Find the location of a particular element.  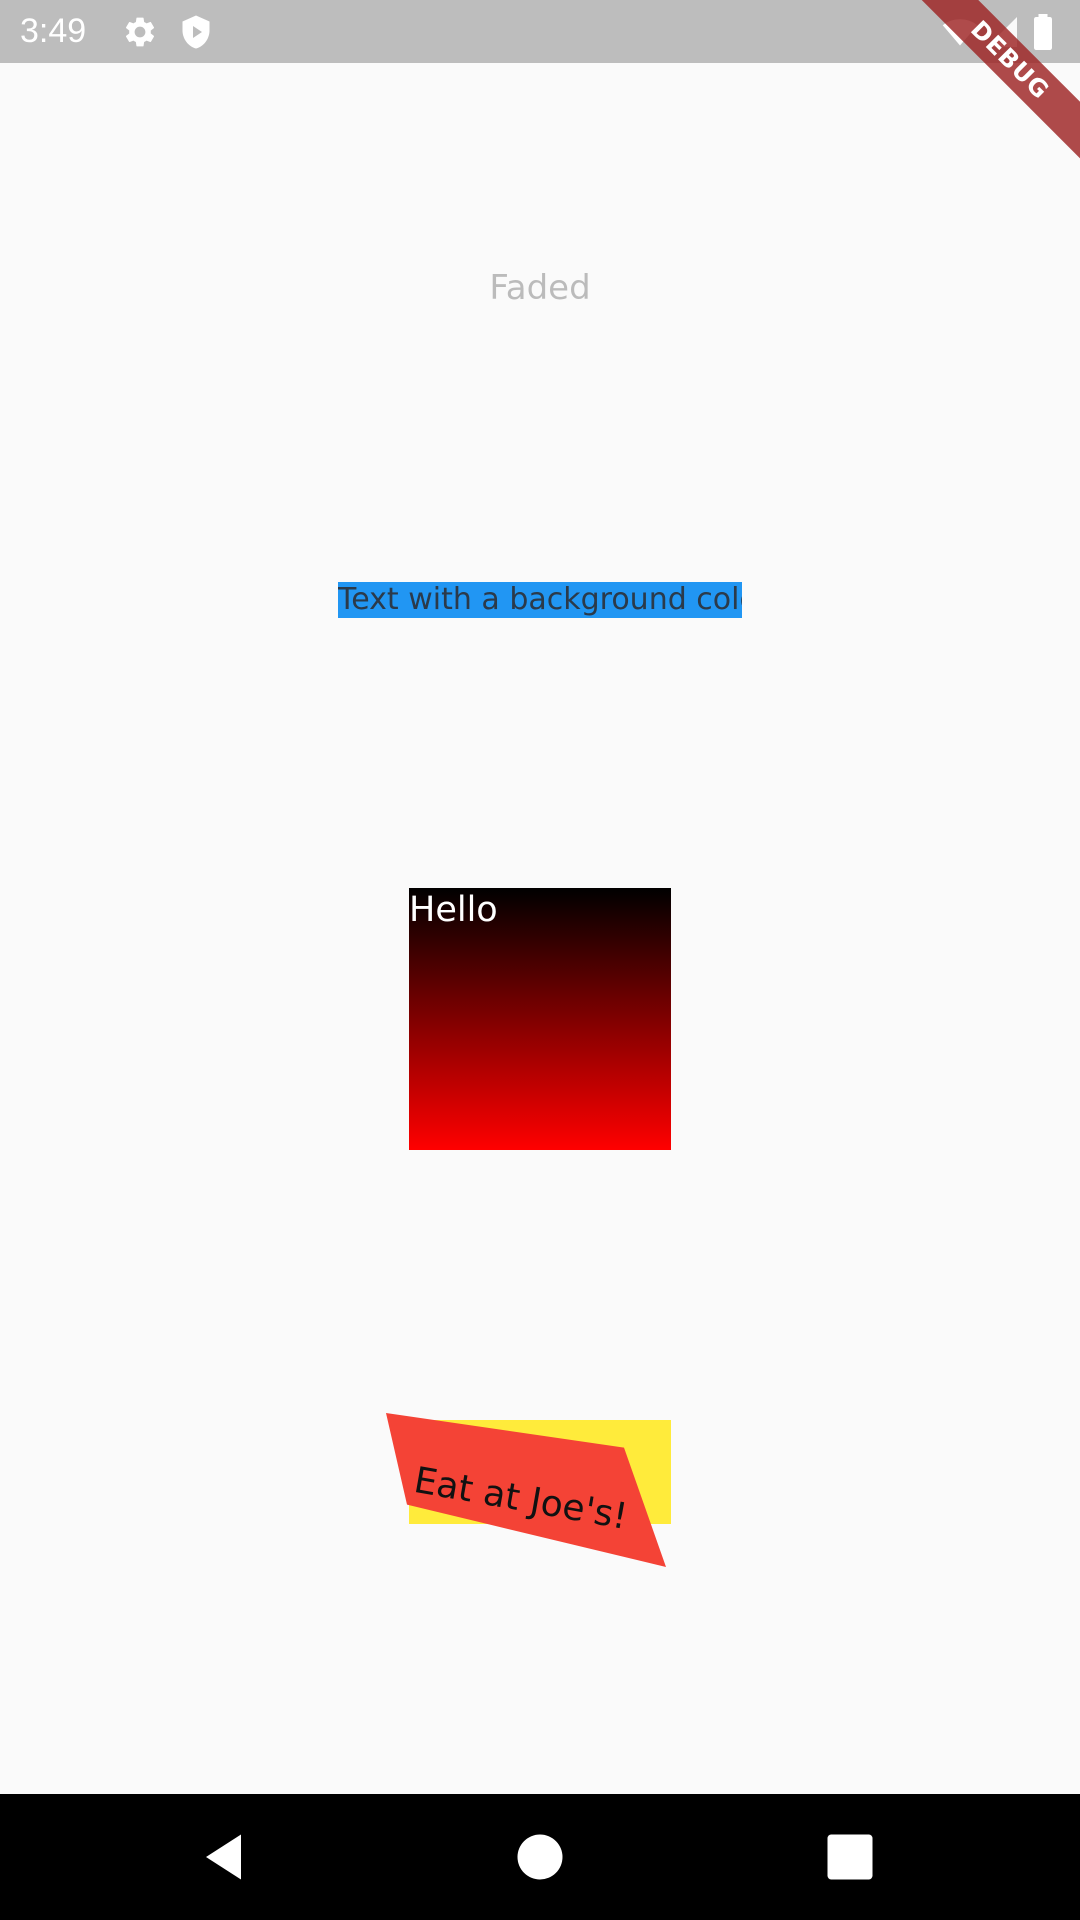

background-color-text: Text with a background color is located at coordinates (540, 600).